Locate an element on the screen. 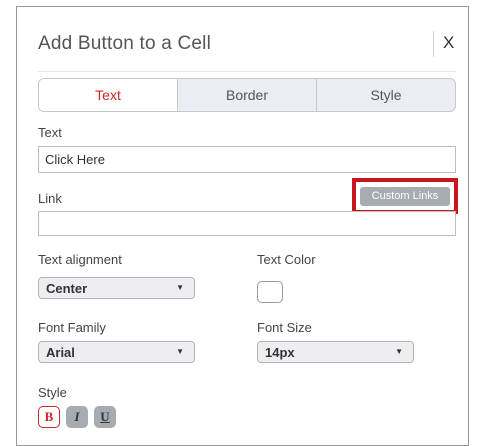 The width and height of the screenshot is (477, 446). bold-button: B is located at coordinates (49, 417).